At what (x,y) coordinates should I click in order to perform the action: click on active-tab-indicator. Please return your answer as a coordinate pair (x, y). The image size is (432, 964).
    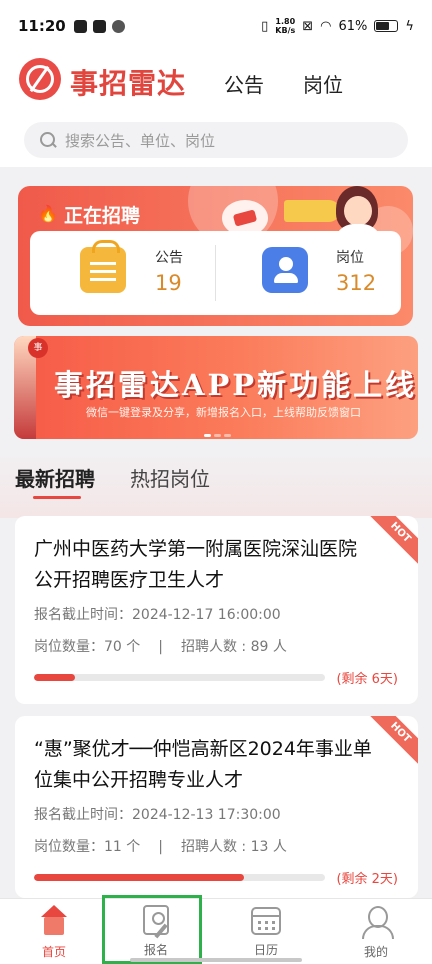
    Looking at the image, I should click on (57, 497).